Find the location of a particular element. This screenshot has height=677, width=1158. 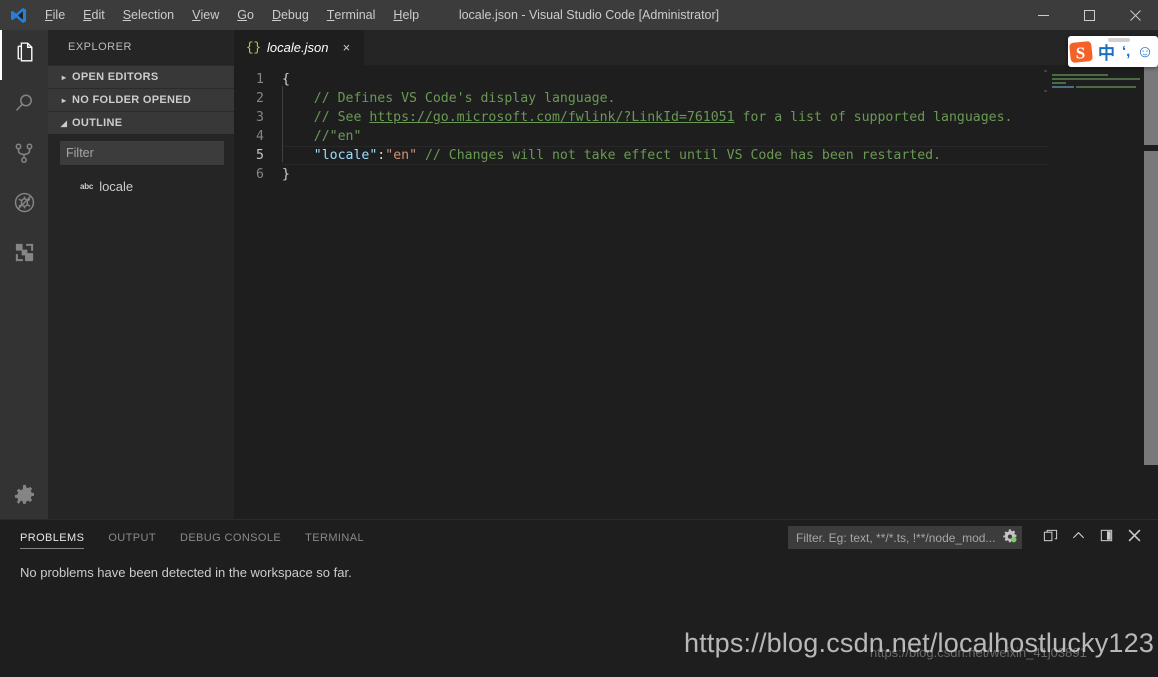

menu-terminal-rest: erminal is located at coordinates (355, 15).